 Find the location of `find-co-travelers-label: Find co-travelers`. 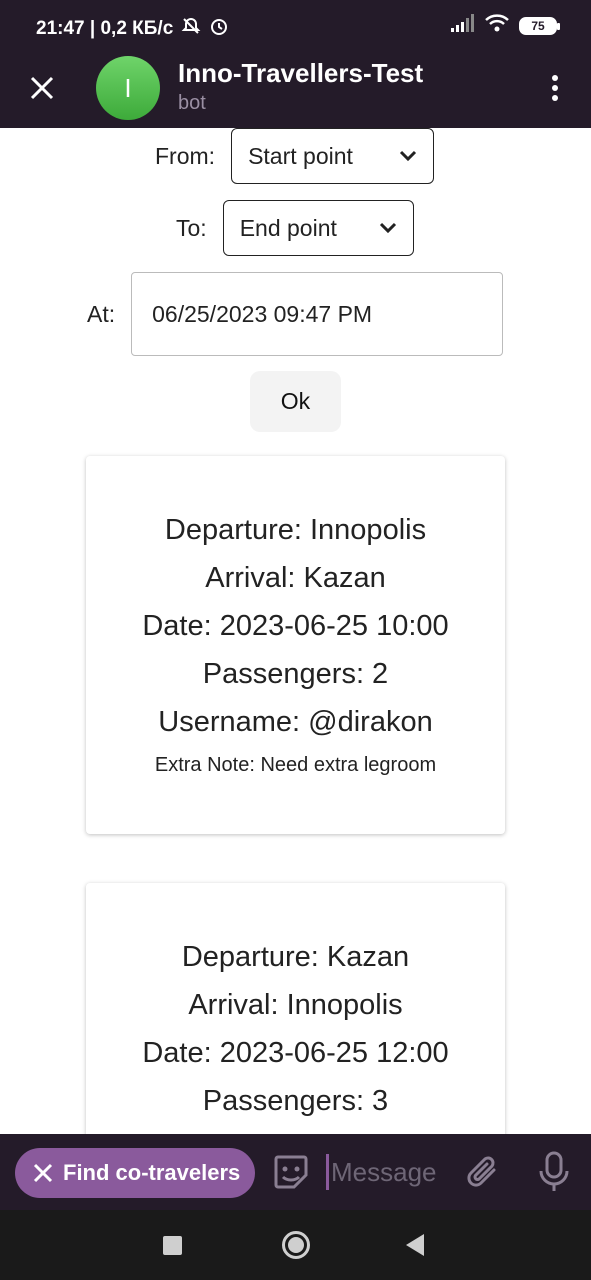

find-co-travelers-label: Find co-travelers is located at coordinates (152, 1172).